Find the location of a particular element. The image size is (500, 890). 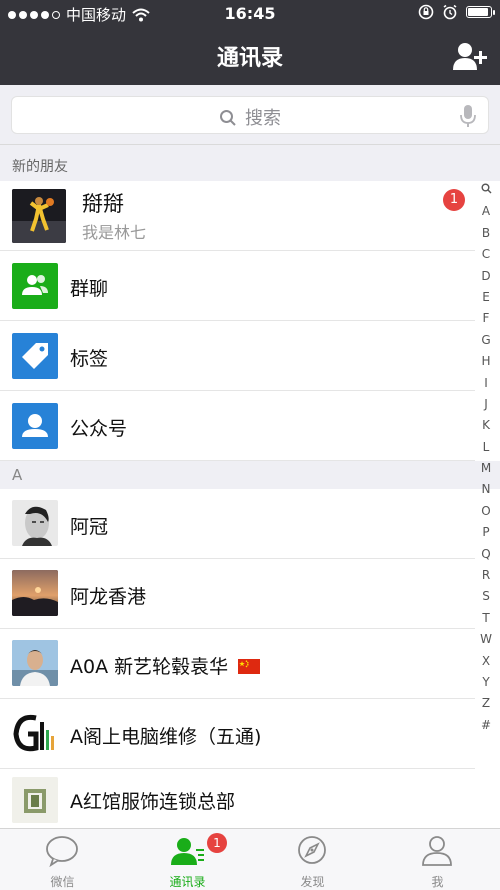

index-letter: E is located at coordinates (486, 297).